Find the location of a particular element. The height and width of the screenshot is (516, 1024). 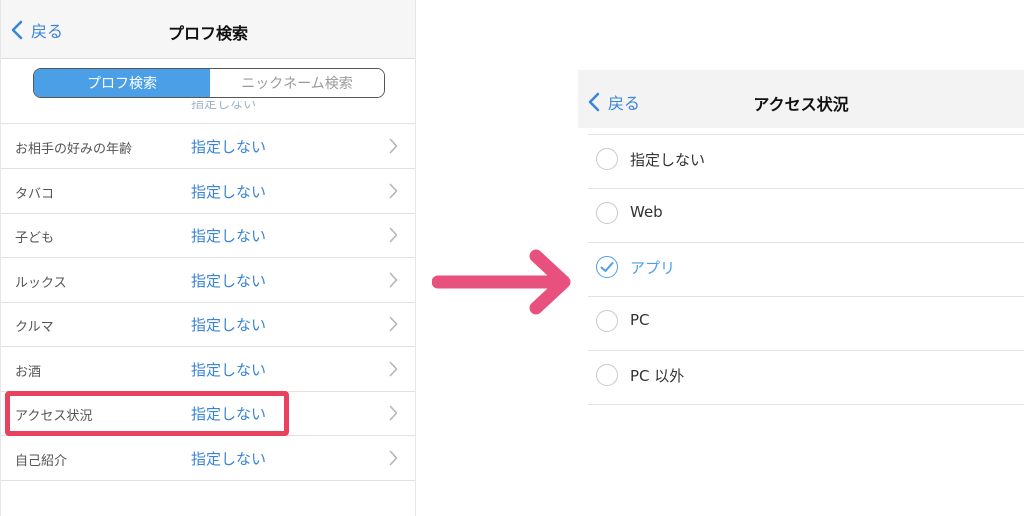

option-label: 指定しない is located at coordinates (668, 160).